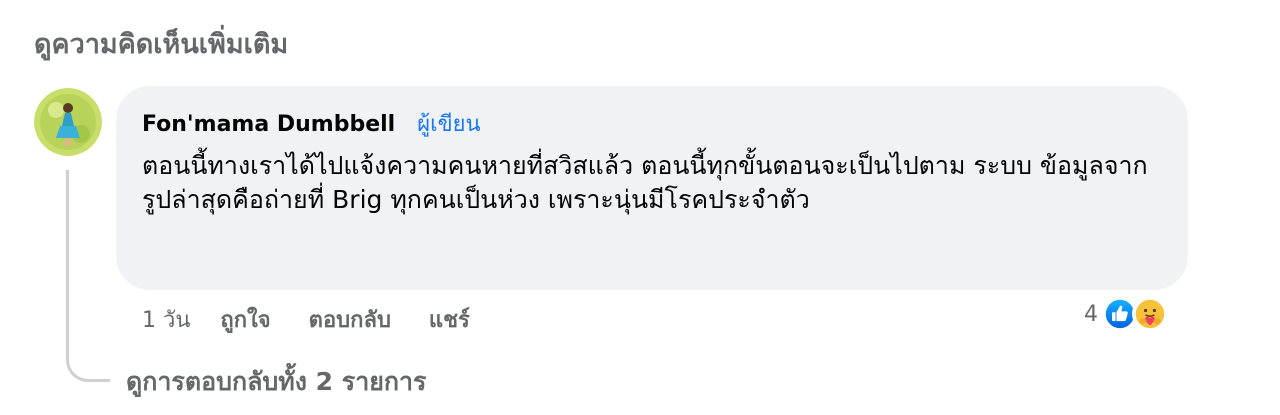 The width and height of the screenshot is (1280, 415). Describe the element at coordinates (268, 124) in the screenshot. I see `author-name: Fon'mama Dumbbell` at that location.